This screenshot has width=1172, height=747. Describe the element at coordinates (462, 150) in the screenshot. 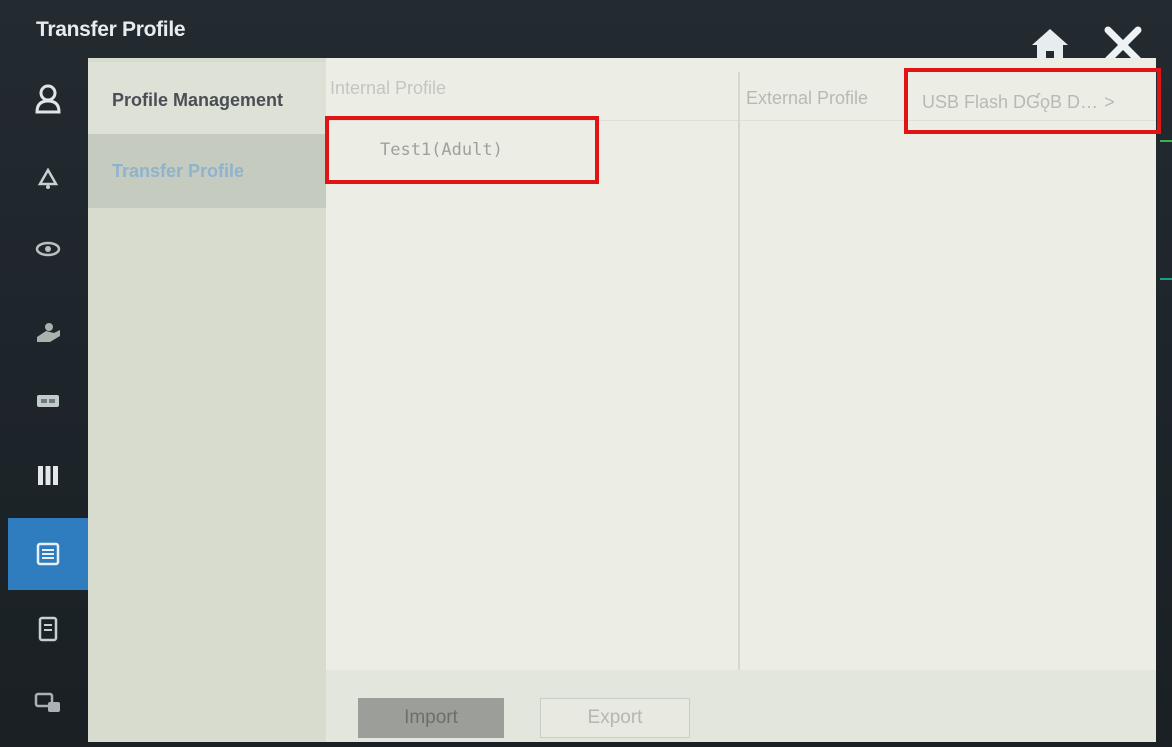

I see `highlight-box-profile` at that location.